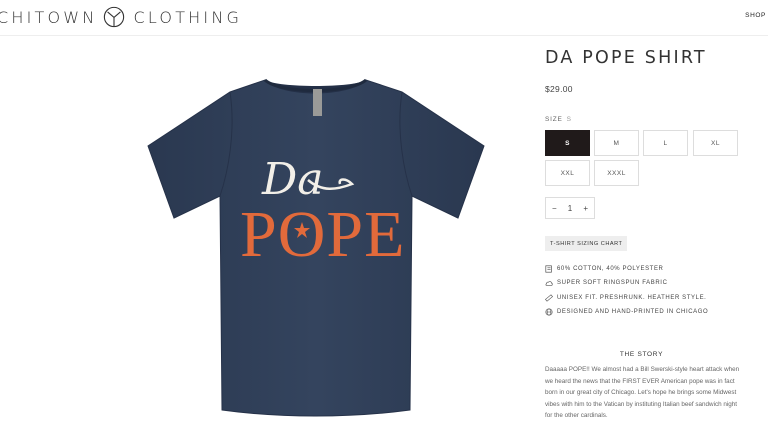 The image size is (768, 432). I want to click on size-option-xxxl: XXXL, so click(616, 173).